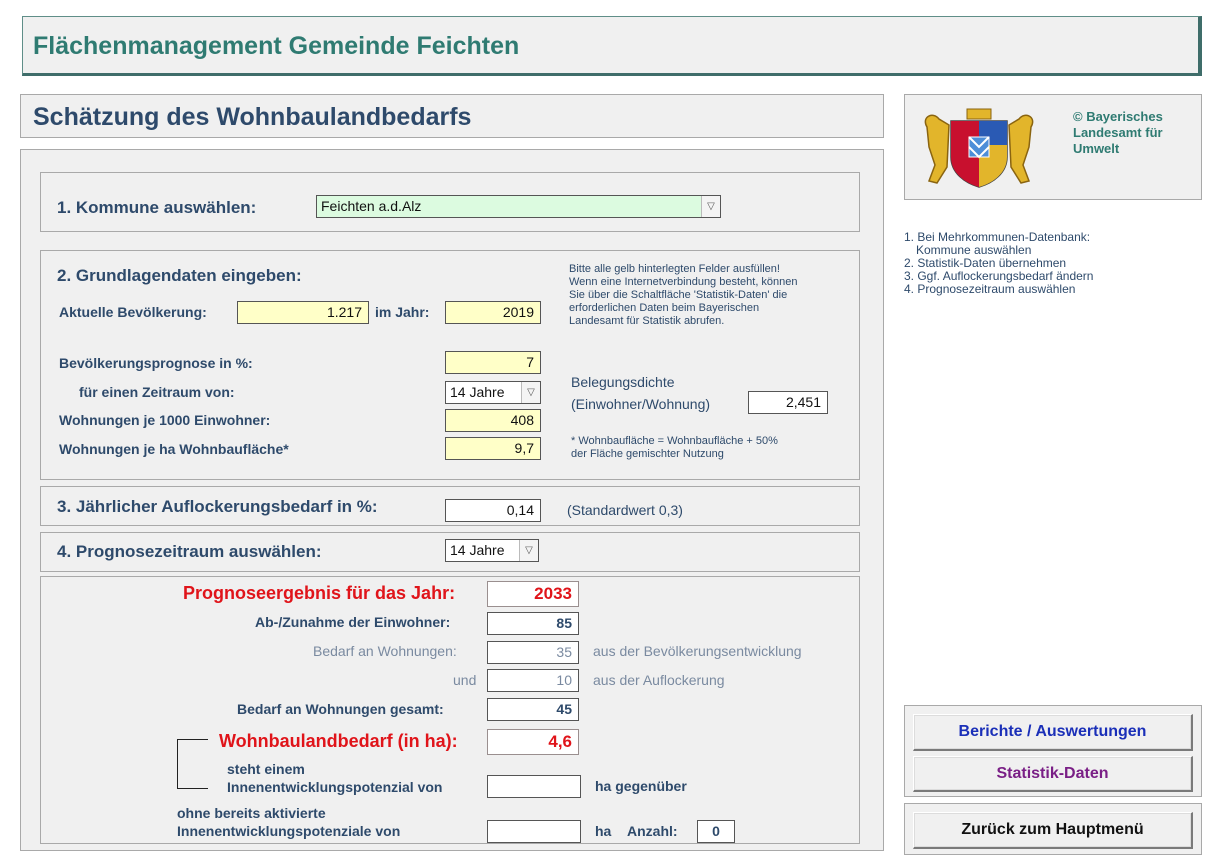 This screenshot has height=859, width=1208. I want to click on action-button-group: Berichte / Auswertungen Statistik-Daten, so click(1053, 751).